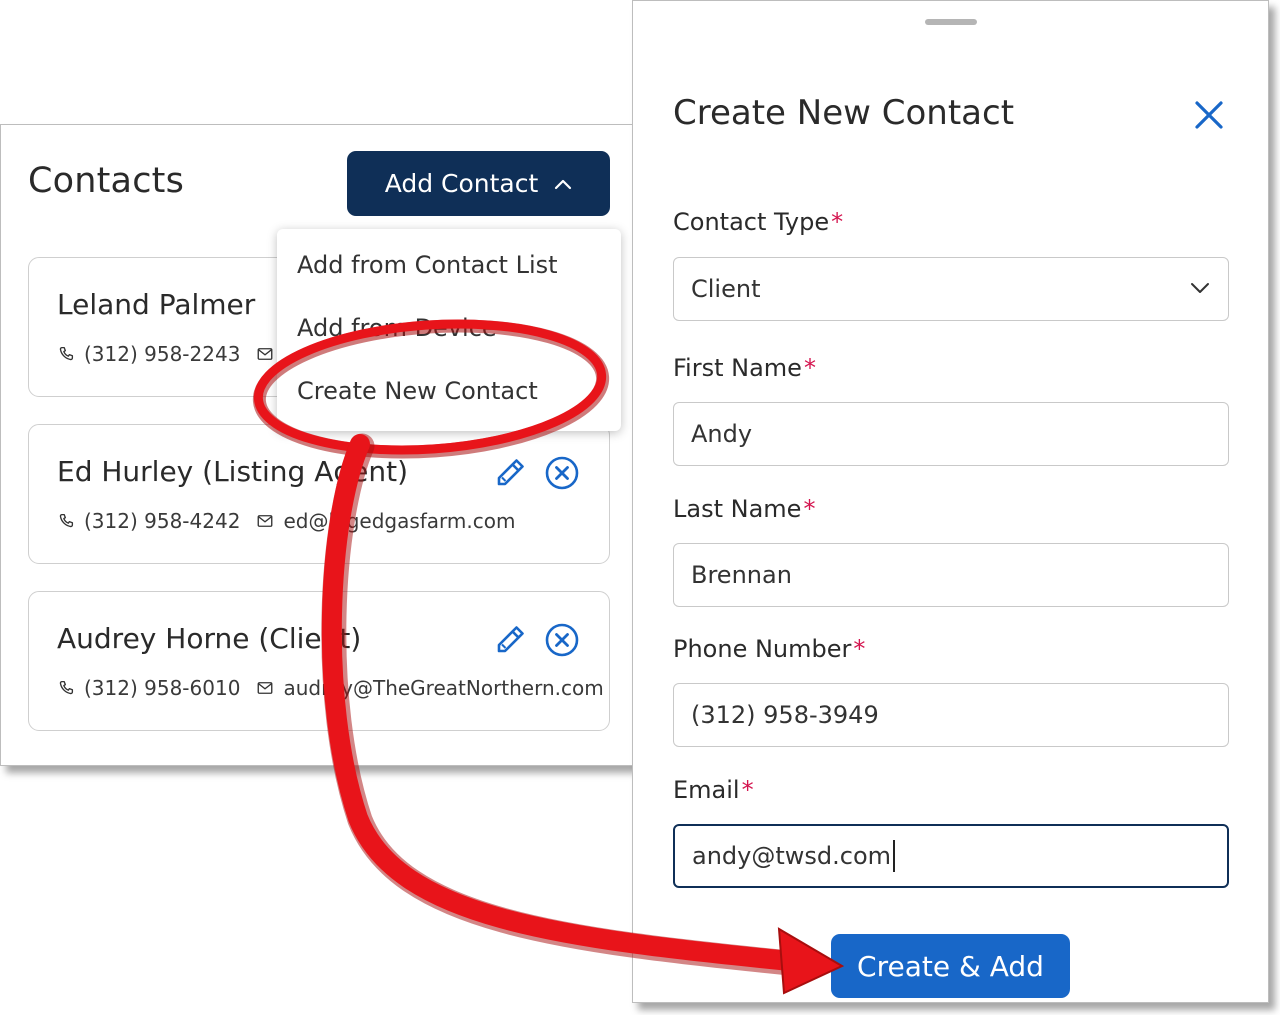  I want to click on phone-number-label: Phone Number*, so click(769, 649).